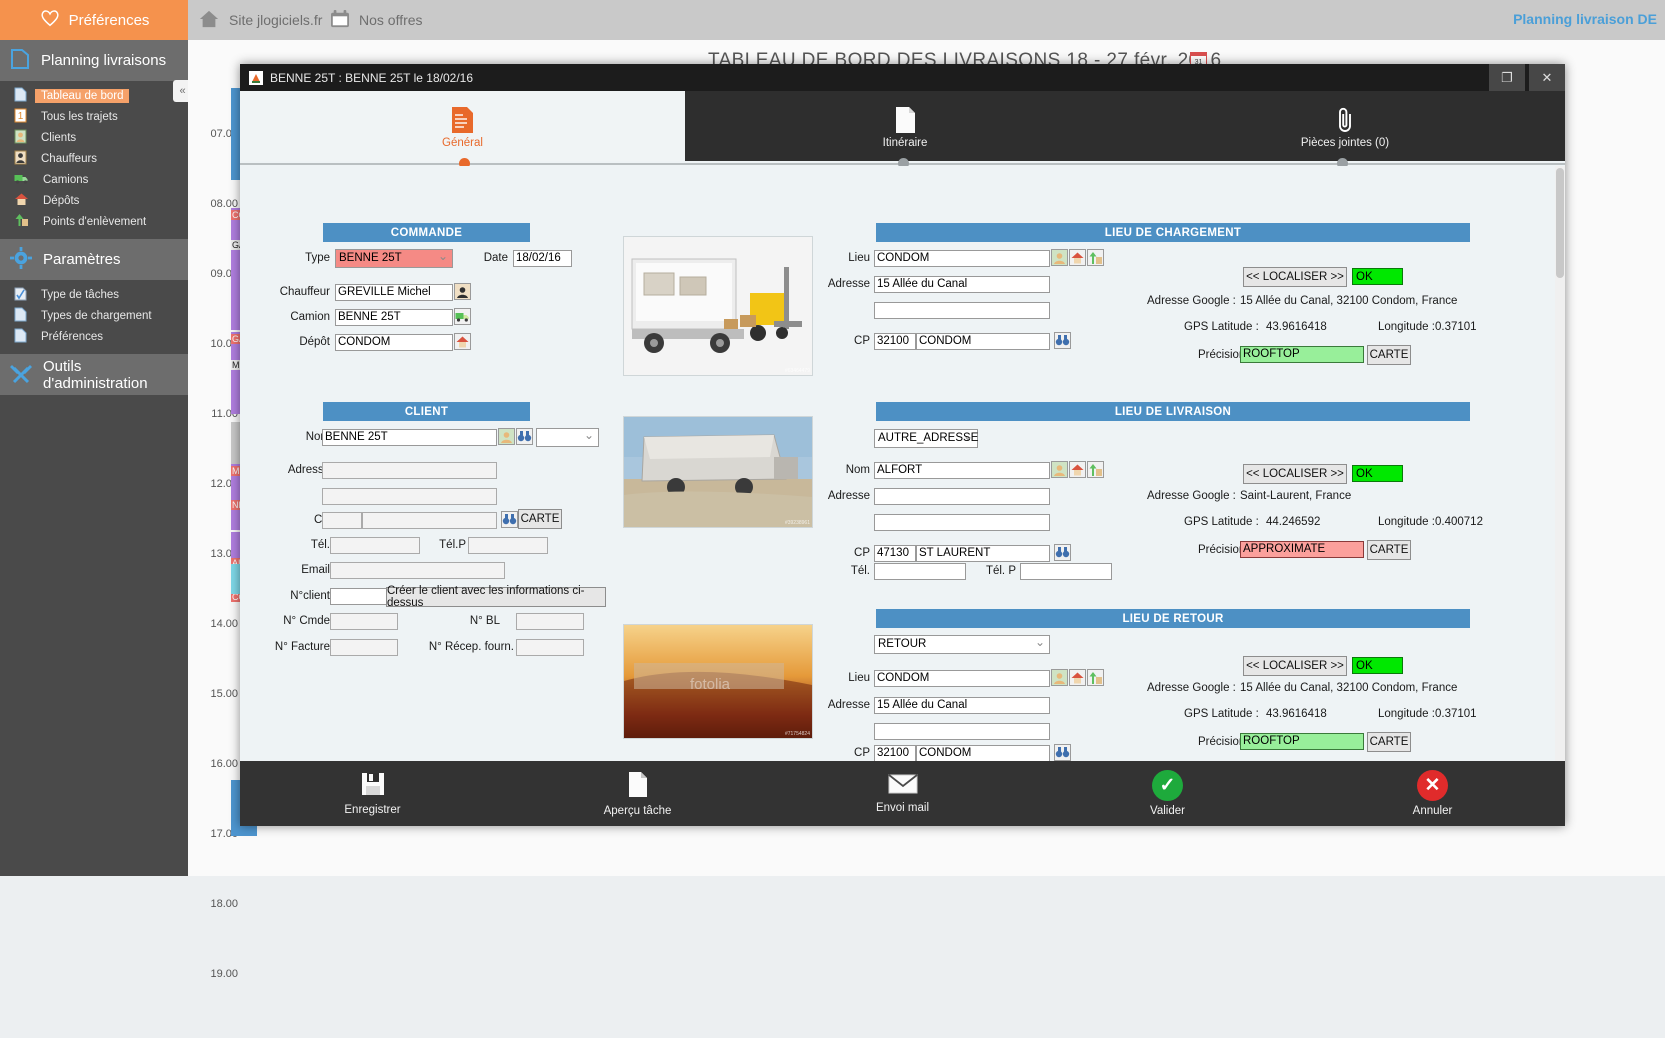 This screenshot has height=1038, width=1665. I want to click on retour-adresse2-input, so click(962, 731).